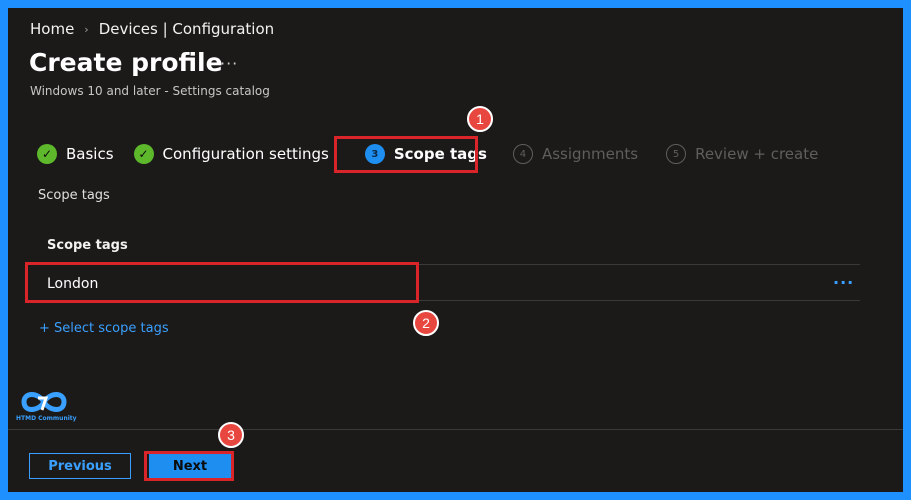 Image resolution: width=911 pixels, height=500 pixels. Describe the element at coordinates (80, 466) in the screenshot. I see `previous-button: Previous` at that location.